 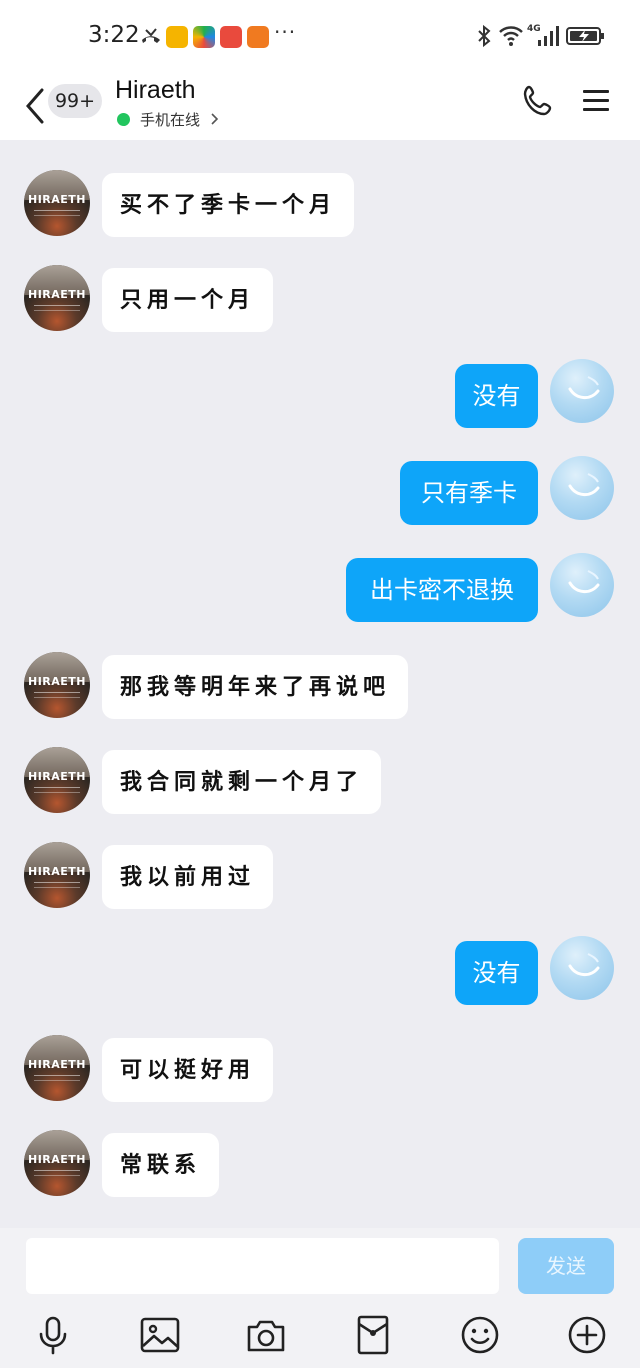 What do you see at coordinates (320, 106) in the screenshot?
I see `chat-header: 99+ Hiraeth 手机在线` at bounding box center [320, 106].